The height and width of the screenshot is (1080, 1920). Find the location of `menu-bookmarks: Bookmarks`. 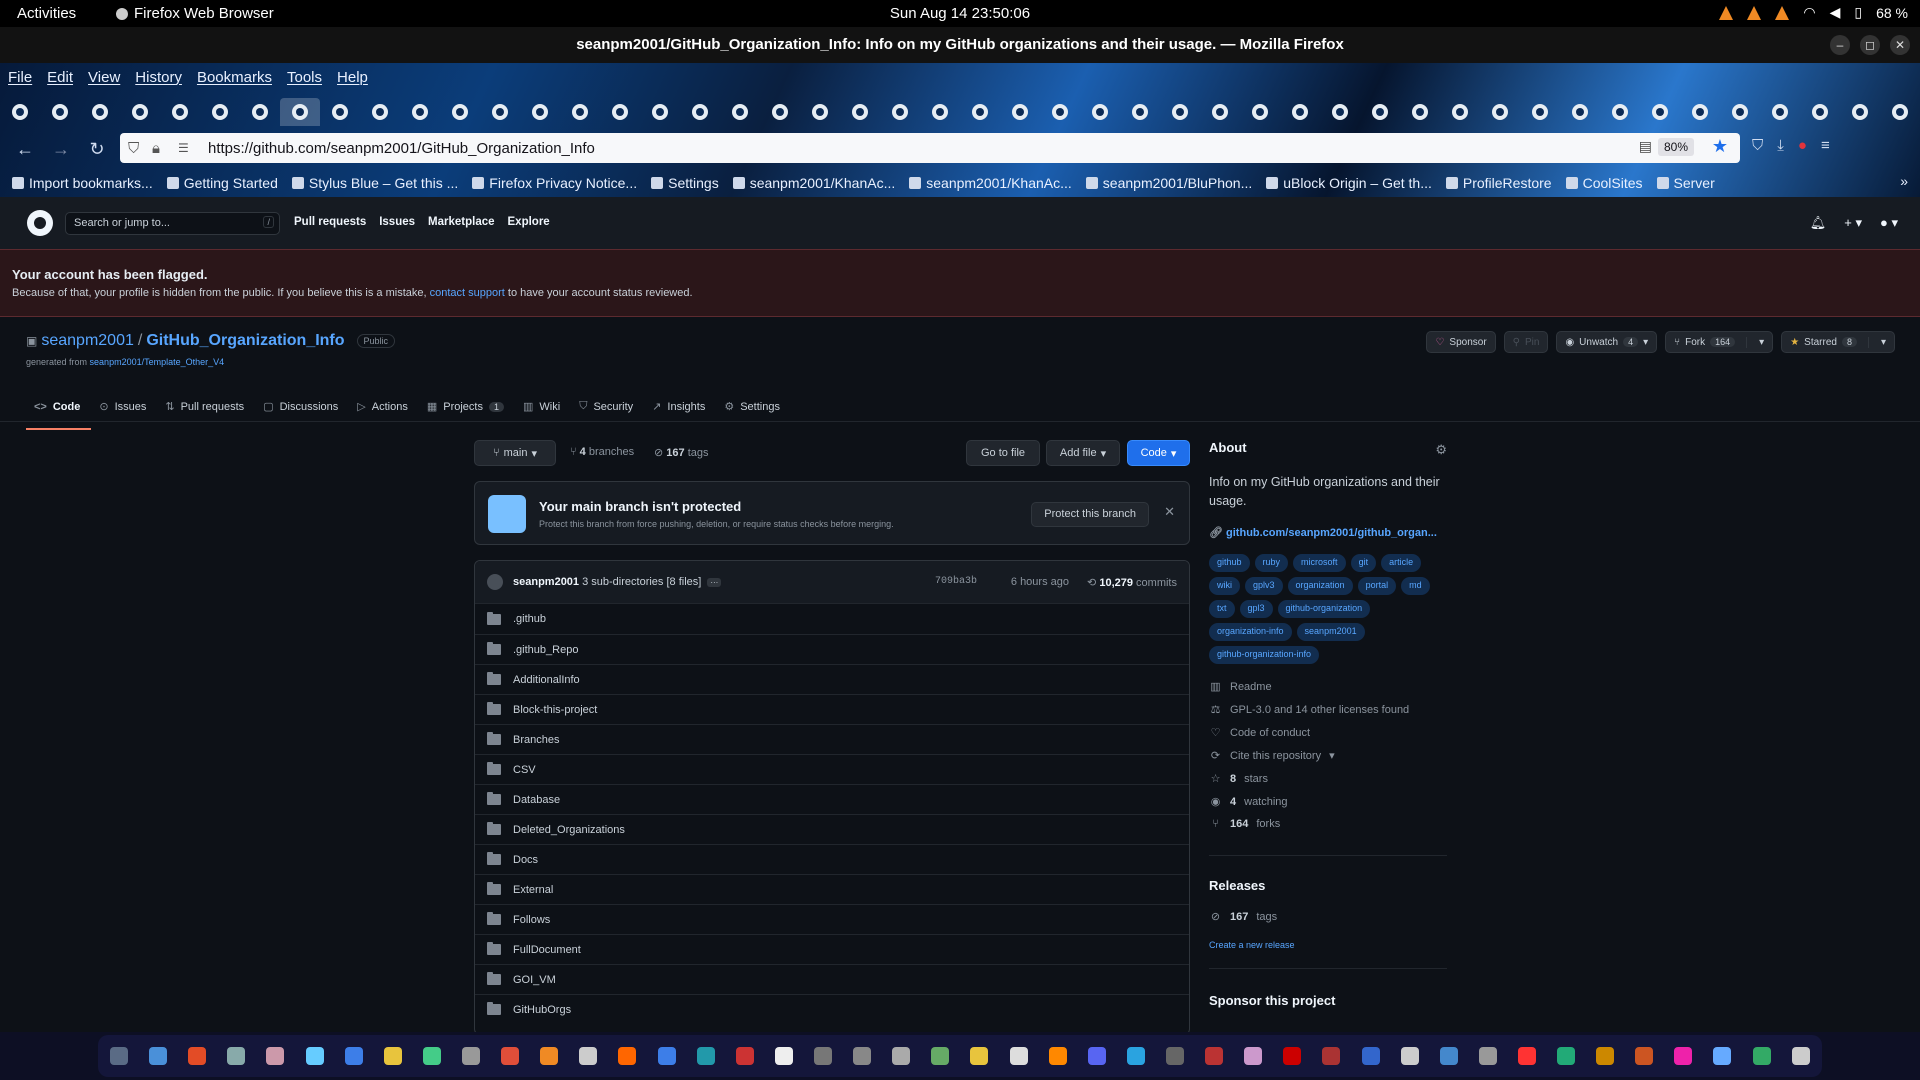

menu-bookmarks: Bookmarks is located at coordinates (234, 77).